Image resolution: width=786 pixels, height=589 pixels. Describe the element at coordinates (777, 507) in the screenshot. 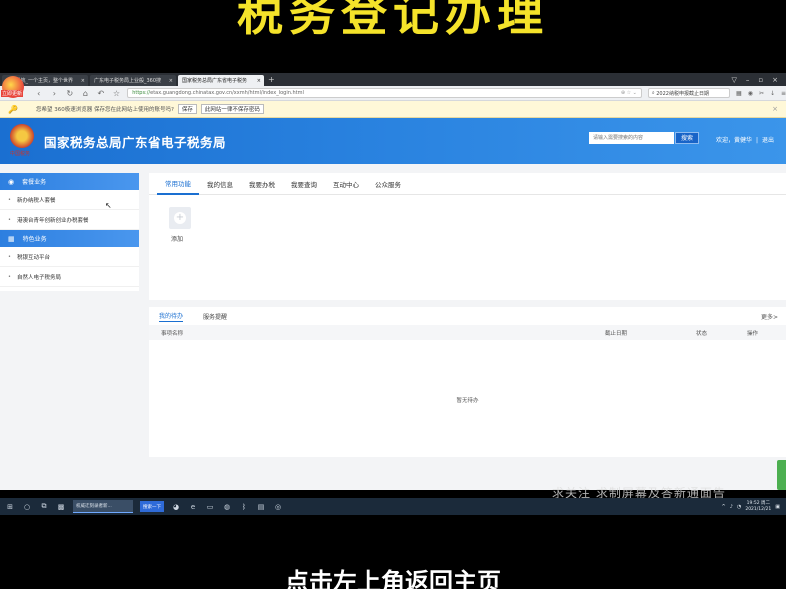

I see `notification-icon: ▣` at that location.